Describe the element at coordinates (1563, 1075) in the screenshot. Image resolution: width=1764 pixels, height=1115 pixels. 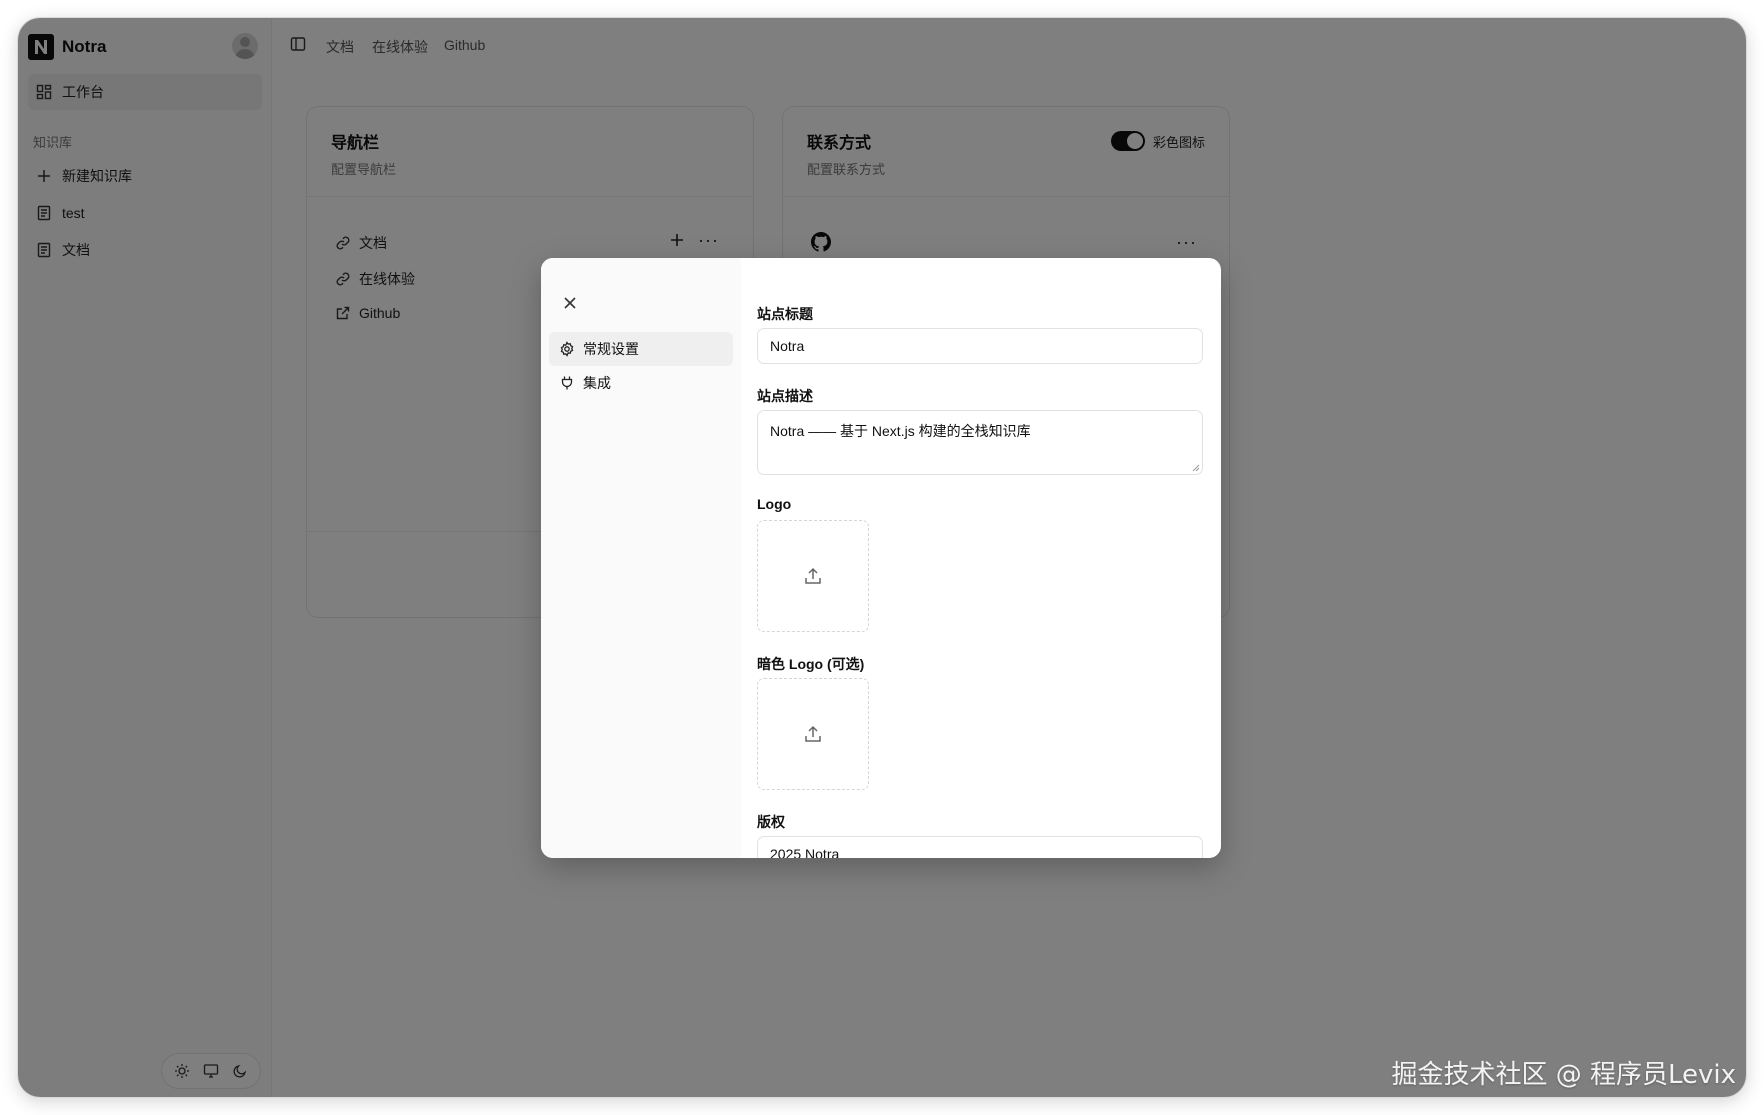
I see `watermark: 掘金技术社区 @ 程序员Levix` at that location.